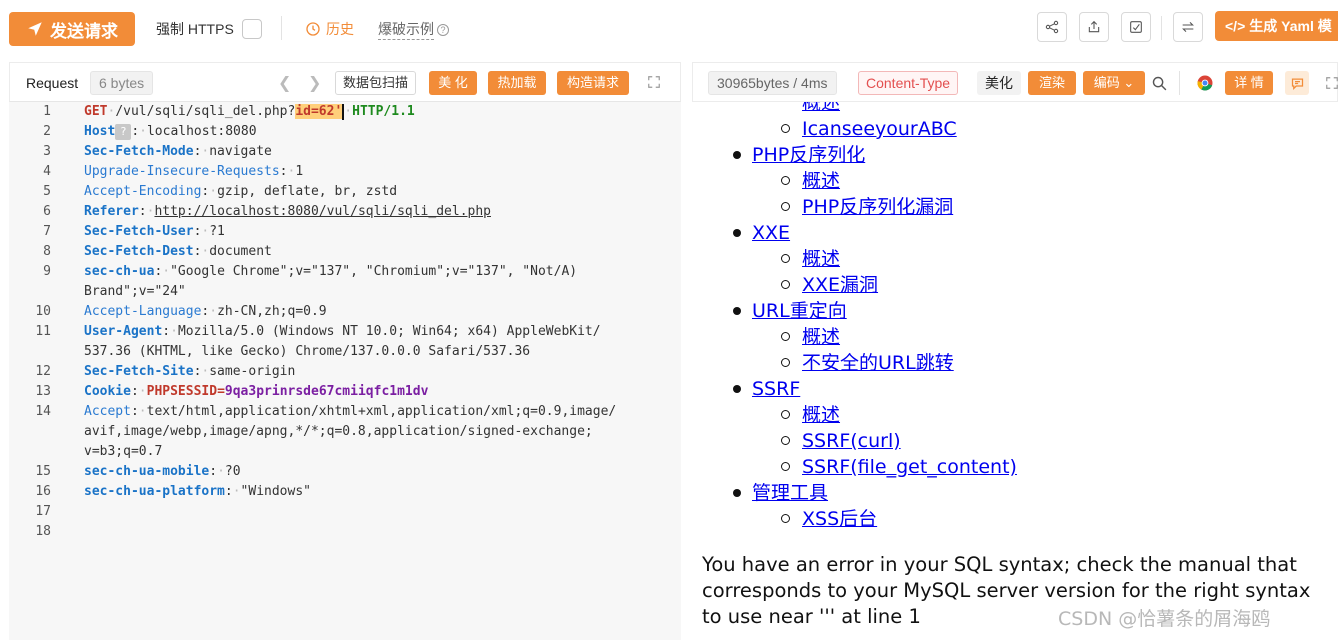  I want to click on send-request-button: 发送请求, so click(72, 29).